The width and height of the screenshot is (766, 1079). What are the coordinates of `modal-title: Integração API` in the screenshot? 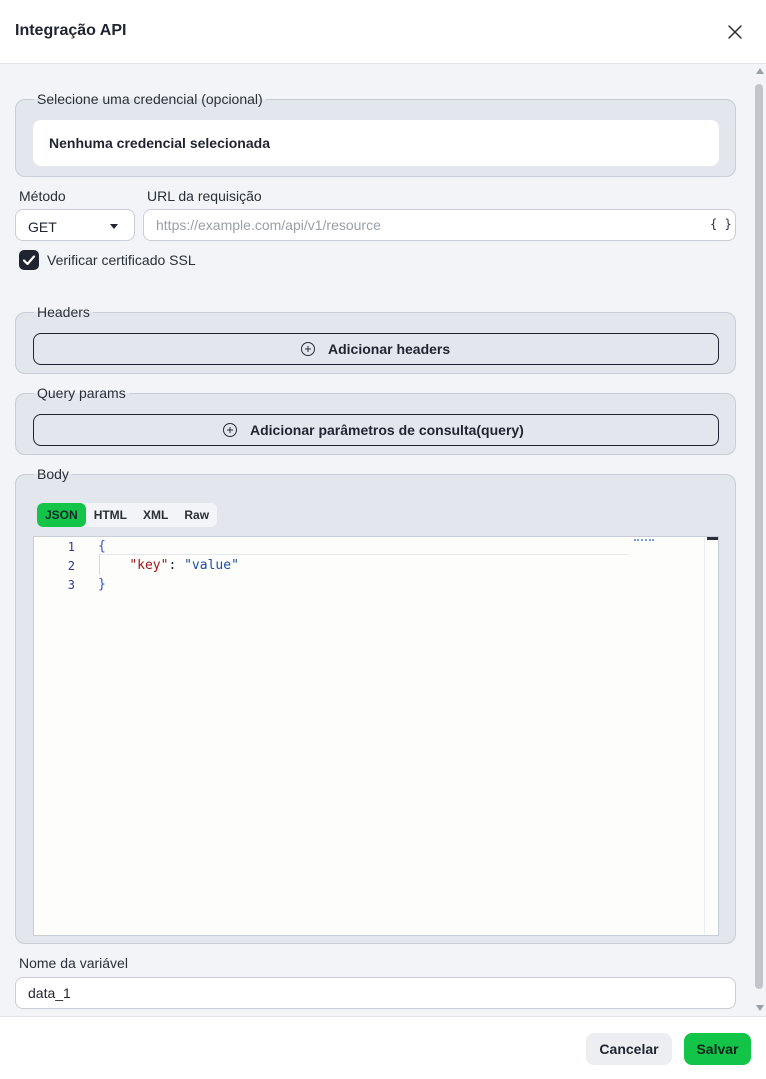 It's located at (71, 30).